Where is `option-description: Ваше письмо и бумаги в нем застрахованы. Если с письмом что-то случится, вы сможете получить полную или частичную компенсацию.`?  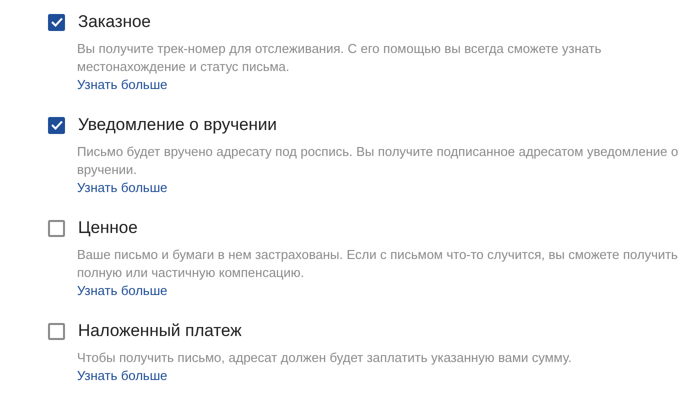 option-description: Ваше письмо и бумаги в нем застрахованы. Если с письмом что-то случится, вы сможете получить полную или частичную компенсацию. is located at coordinates (378, 264).